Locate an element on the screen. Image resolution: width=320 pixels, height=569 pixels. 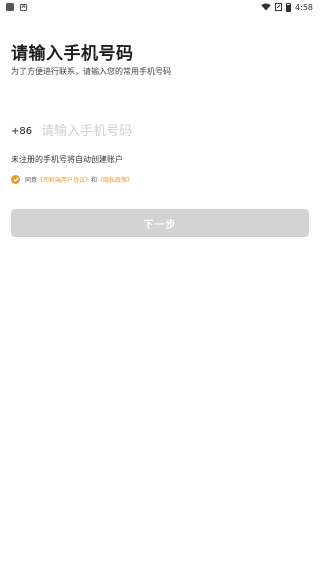
phone-input is located at coordinates (175, 131).